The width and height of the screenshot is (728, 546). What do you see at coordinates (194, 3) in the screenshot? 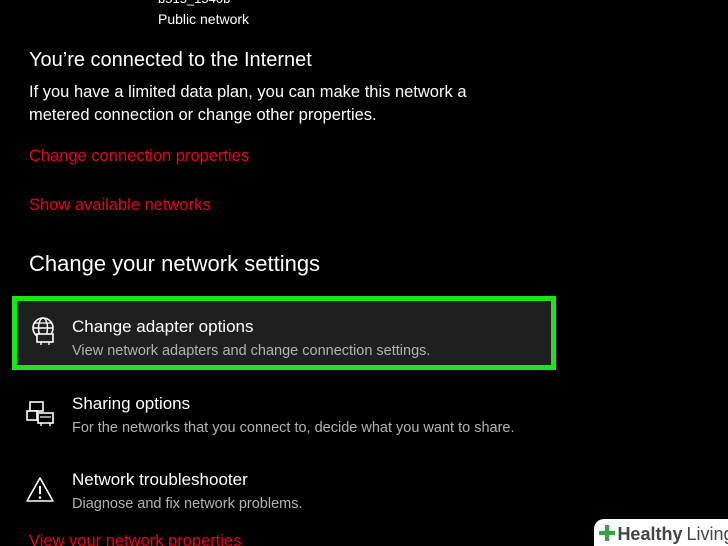
I see `network-name: b515_1540b` at bounding box center [194, 3].